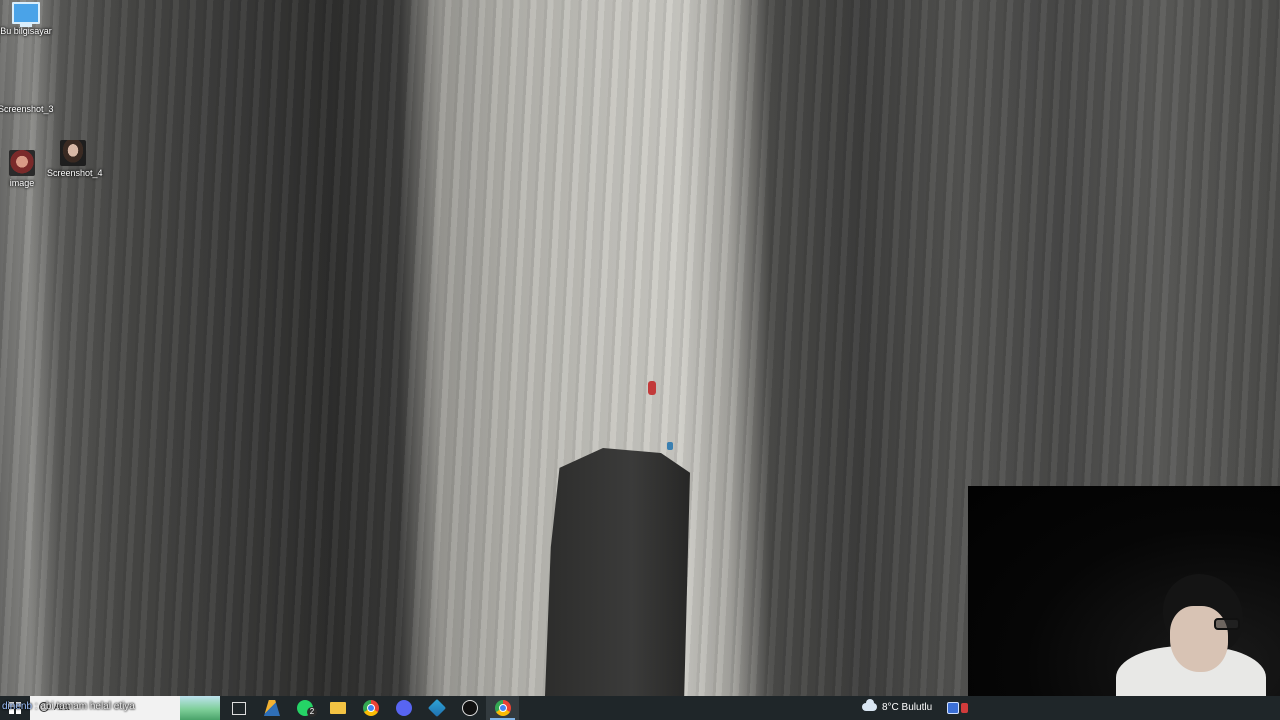  I want to click on webcam-person-glasses, so click(1227, 624).